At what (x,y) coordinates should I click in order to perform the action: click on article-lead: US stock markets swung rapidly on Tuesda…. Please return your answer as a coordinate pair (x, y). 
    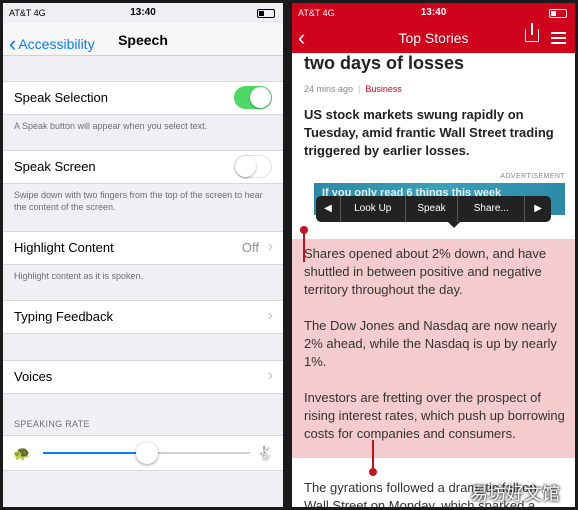
    Looking at the image, I should click on (429, 132).